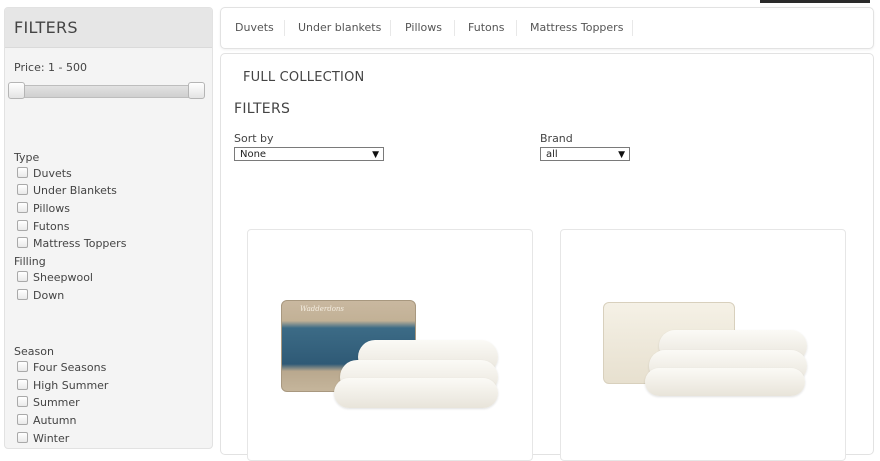 The image size is (880, 461). I want to click on filters-heading: FILTERS, so click(262, 109).